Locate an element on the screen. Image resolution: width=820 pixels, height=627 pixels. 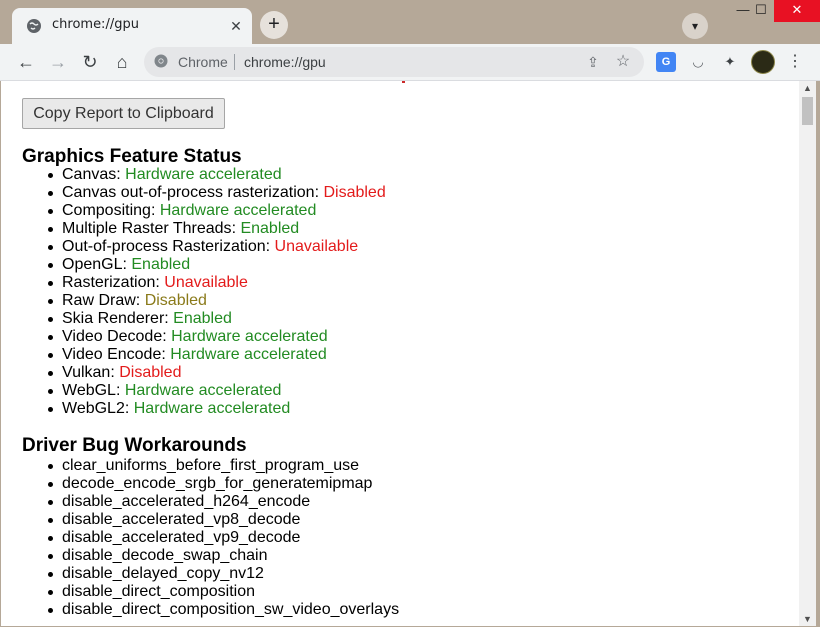
close-icon: ✕ is located at coordinates (236, 26).